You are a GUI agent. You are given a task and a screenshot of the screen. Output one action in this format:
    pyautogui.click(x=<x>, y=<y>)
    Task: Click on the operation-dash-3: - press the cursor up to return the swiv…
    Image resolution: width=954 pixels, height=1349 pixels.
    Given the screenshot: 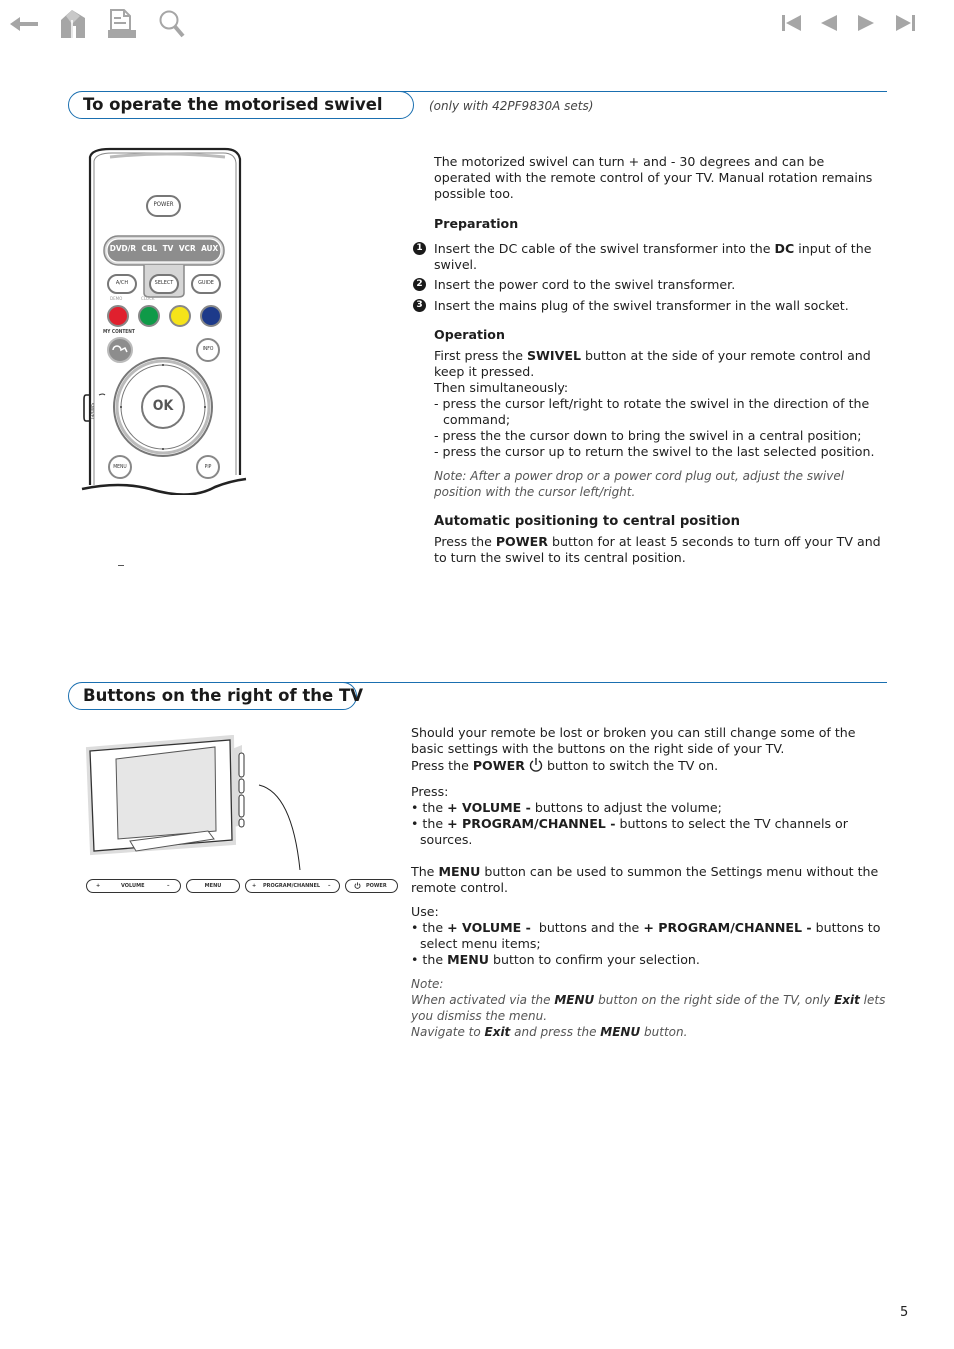 What is the action you would take?
    pyautogui.click(x=654, y=451)
    